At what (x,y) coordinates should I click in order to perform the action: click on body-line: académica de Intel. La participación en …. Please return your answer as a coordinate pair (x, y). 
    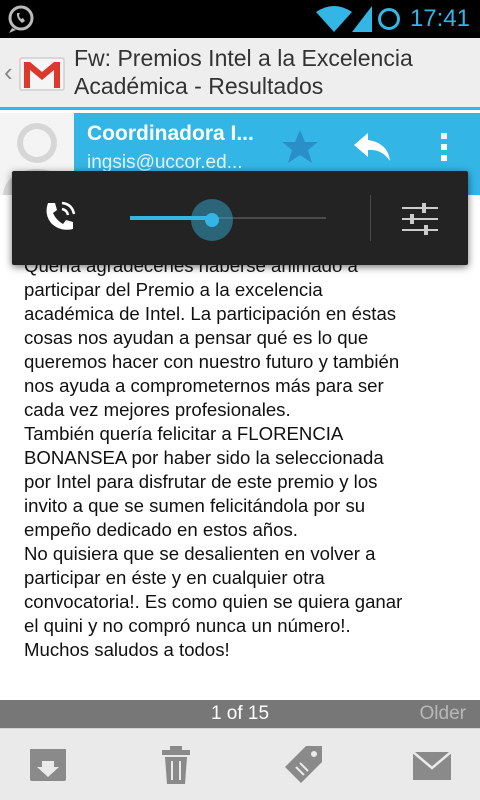
    Looking at the image, I should click on (210, 313).